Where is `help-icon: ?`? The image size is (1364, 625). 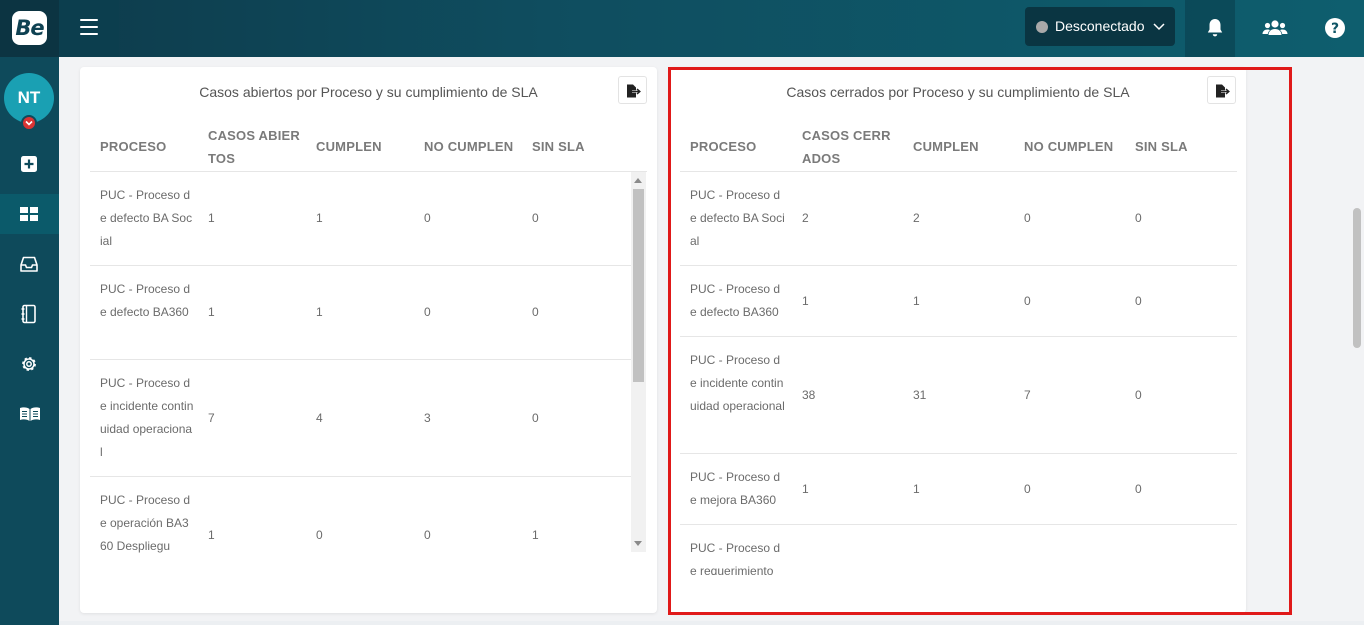
help-icon: ? is located at coordinates (1335, 28).